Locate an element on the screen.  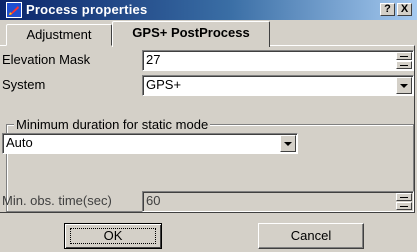
close-button: X is located at coordinates (404, 9).